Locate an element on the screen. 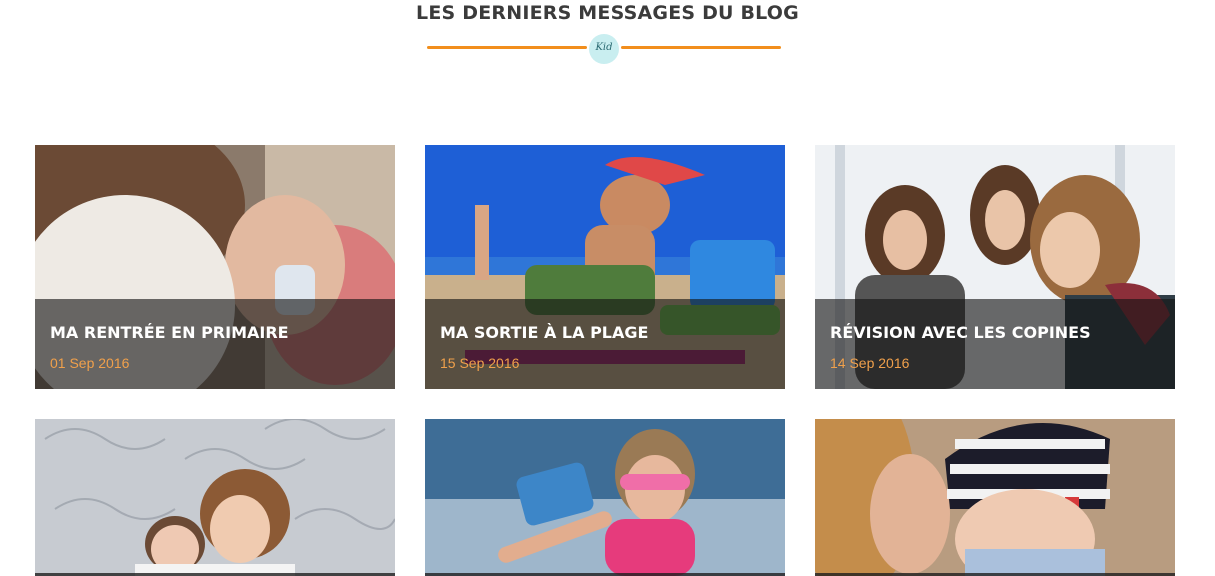 This screenshot has width=1215, height=576. post-photo-mother-baby is located at coordinates (995, 497).